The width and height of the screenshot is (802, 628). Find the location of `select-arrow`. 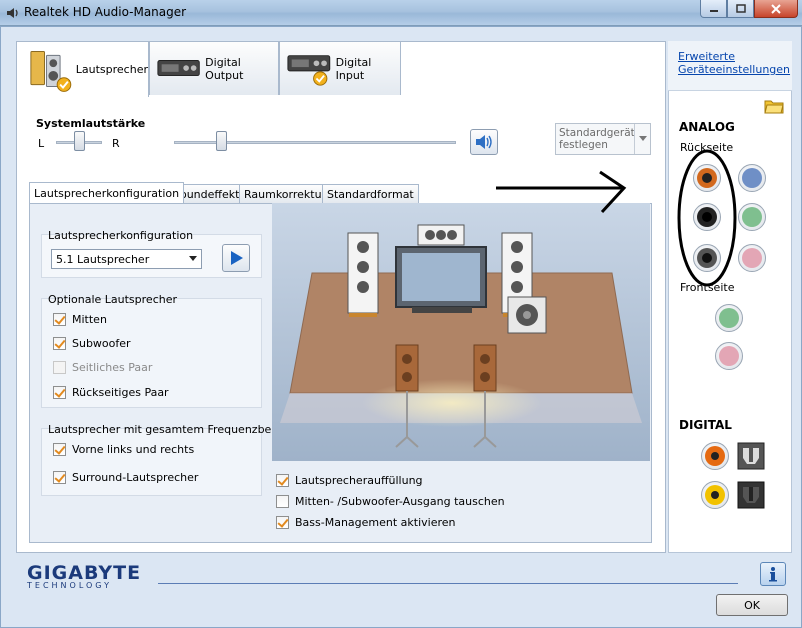

select-arrow is located at coordinates (193, 259).